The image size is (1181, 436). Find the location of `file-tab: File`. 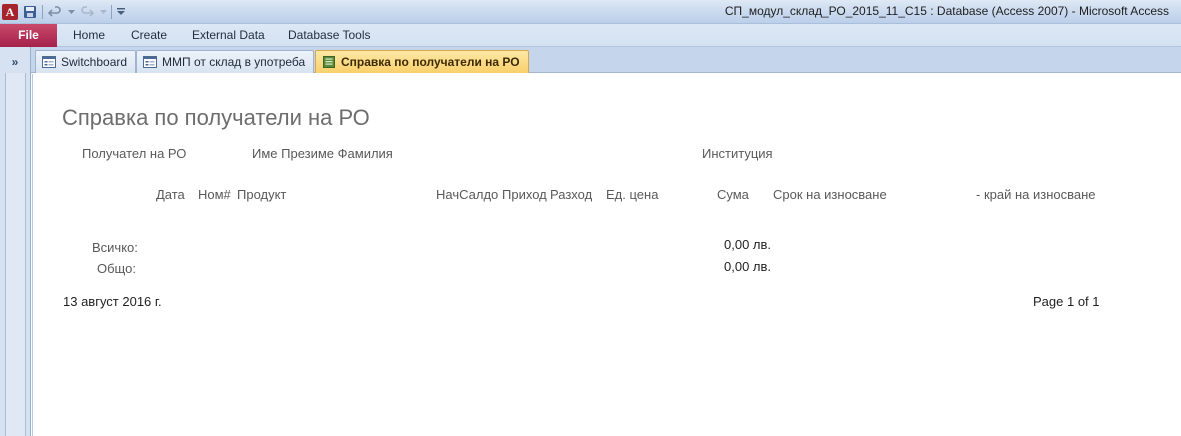

file-tab: File is located at coordinates (28, 35).